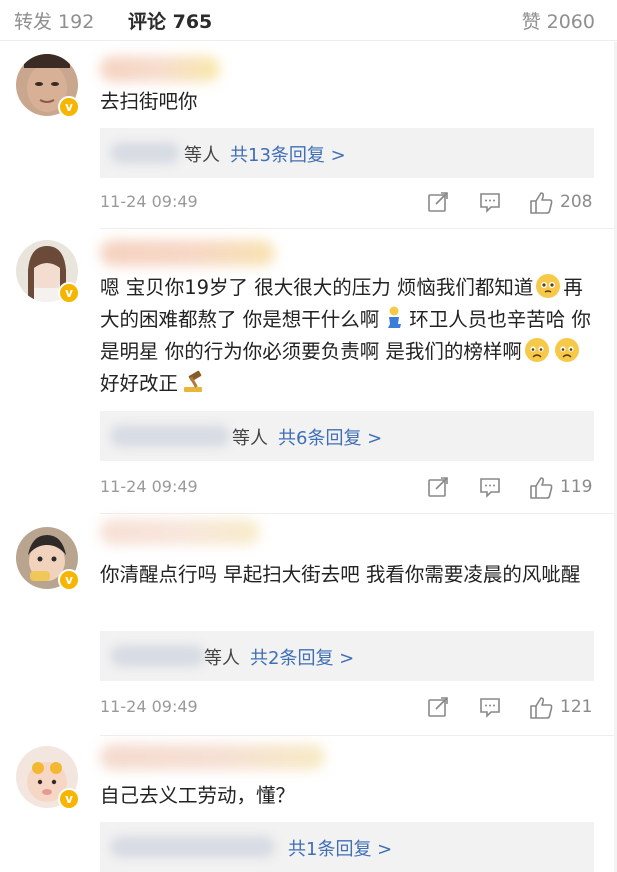 This screenshot has height=872, width=617. What do you see at coordinates (347, 488) in the screenshot?
I see `comment-meta: 11-24 09:49 119` at bounding box center [347, 488].